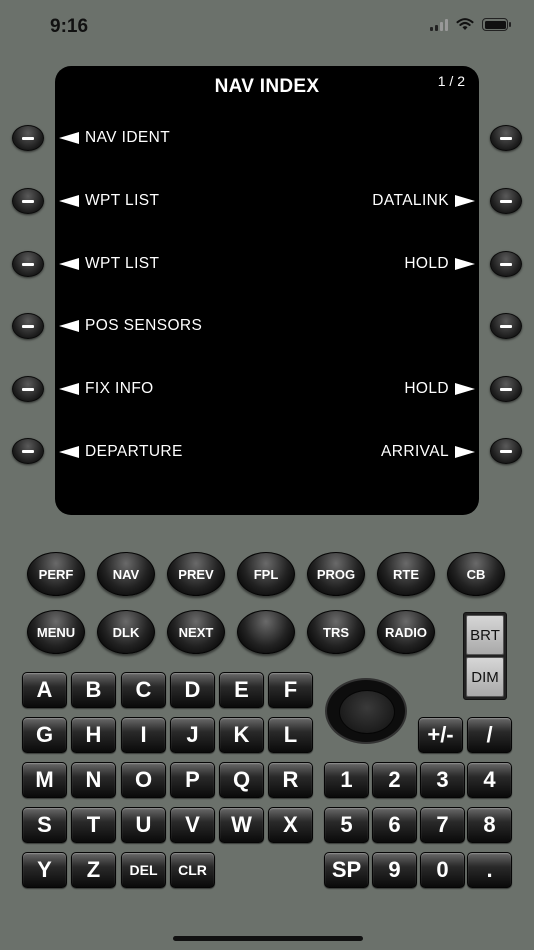 The height and width of the screenshot is (950, 534). Describe the element at coordinates (44, 780) in the screenshot. I see `key-m: M` at that location.